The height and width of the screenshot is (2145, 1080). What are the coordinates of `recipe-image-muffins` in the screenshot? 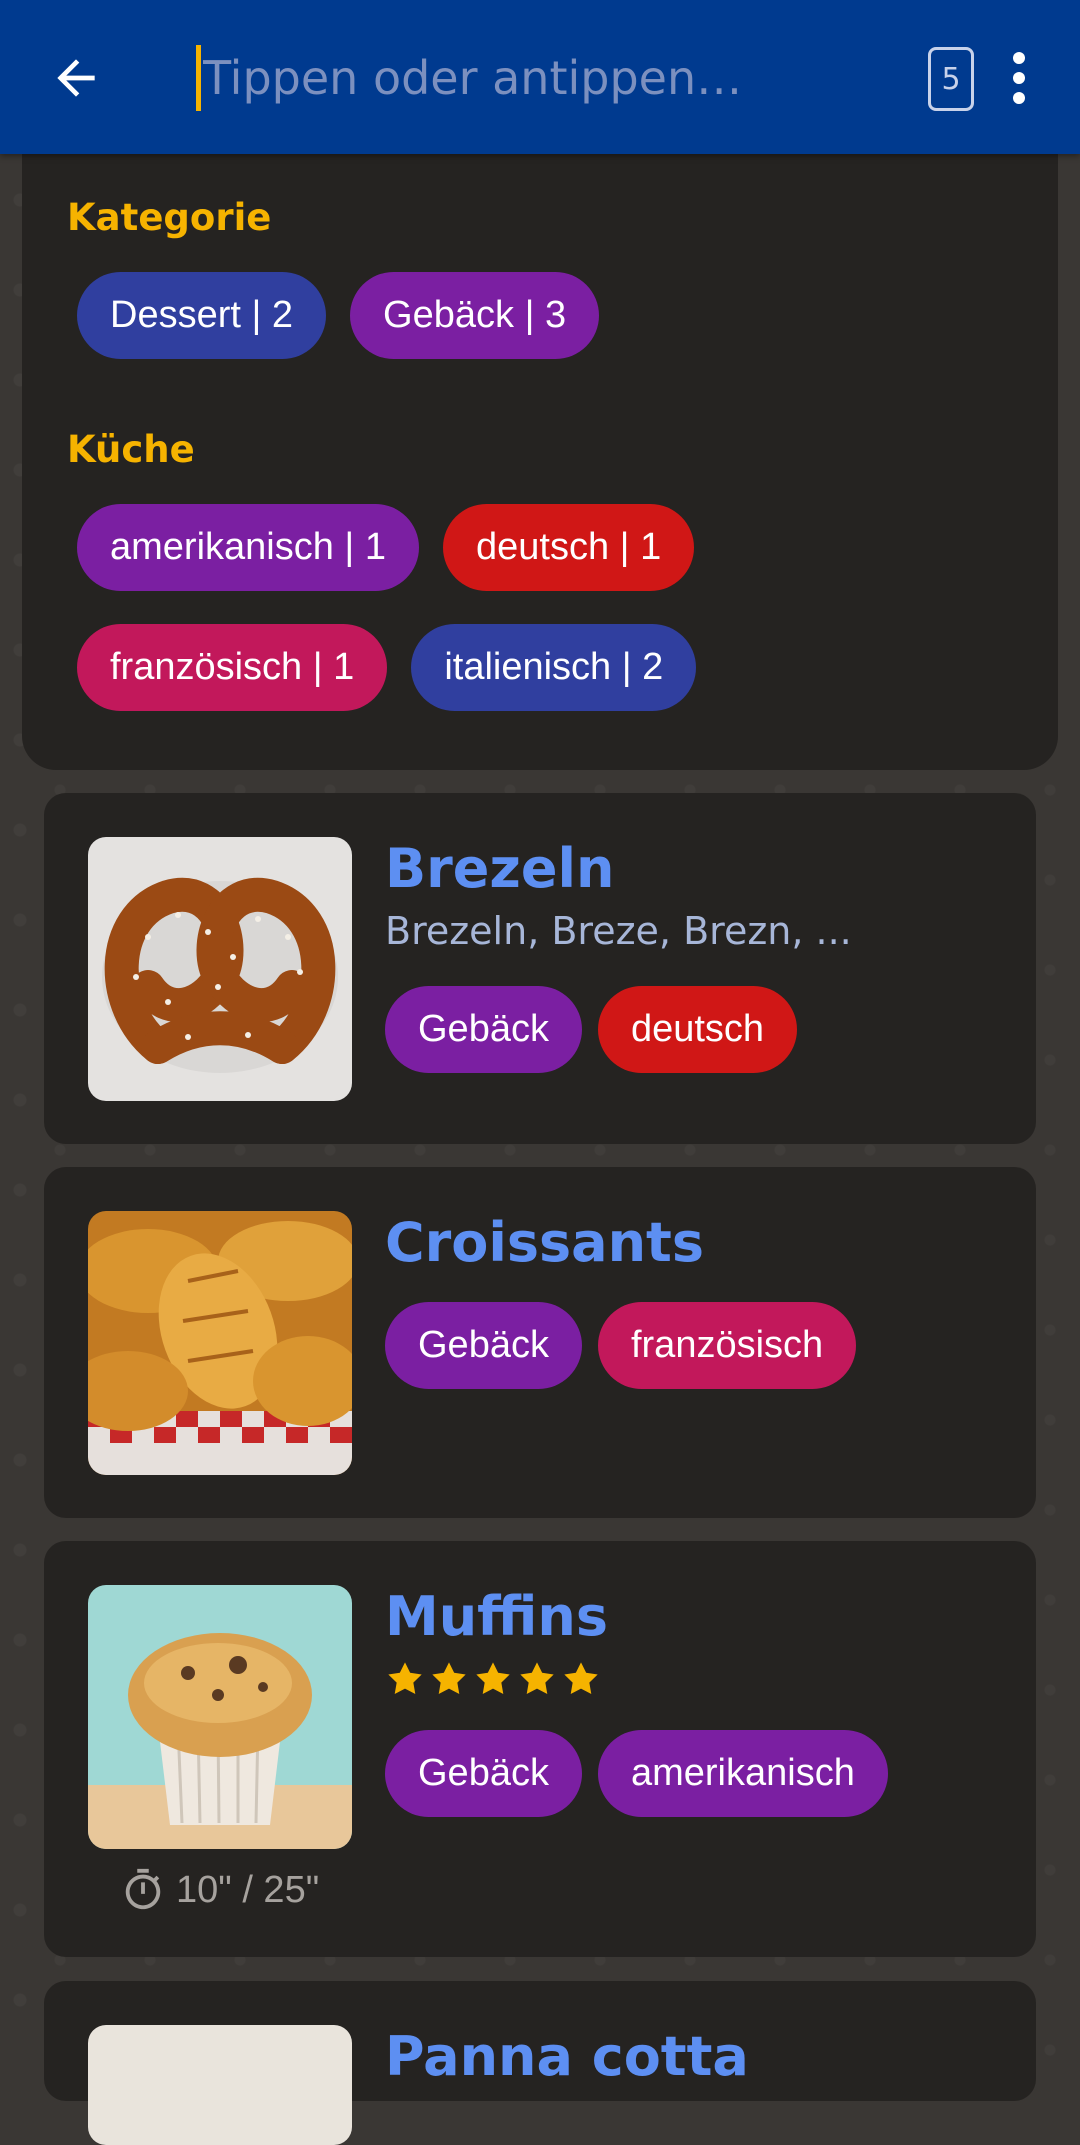 It's located at (220, 1717).